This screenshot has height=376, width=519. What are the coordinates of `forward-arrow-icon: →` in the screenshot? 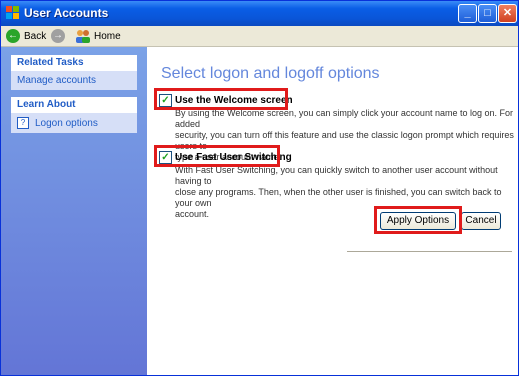 It's located at (58, 36).